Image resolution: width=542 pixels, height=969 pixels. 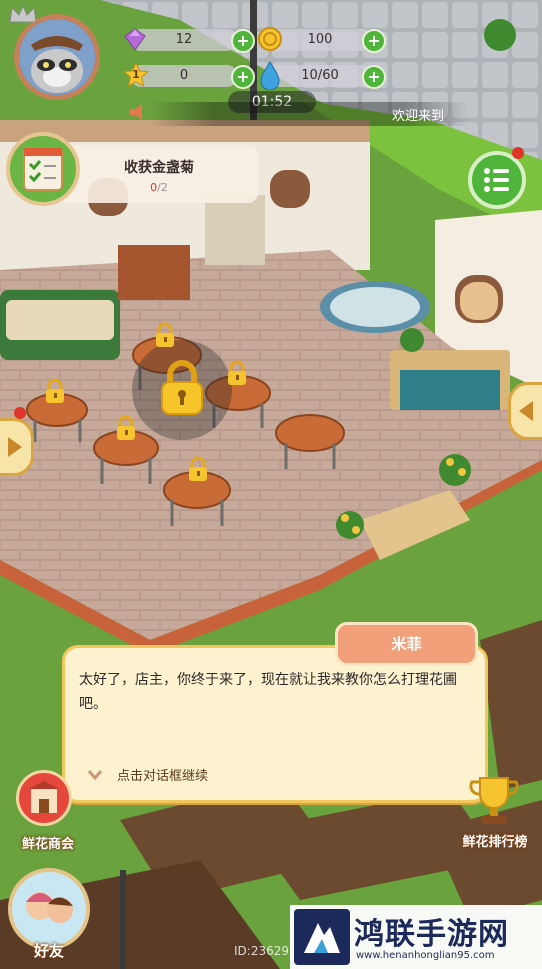 I want to click on friends-label: 好友, so click(x=49, y=950).